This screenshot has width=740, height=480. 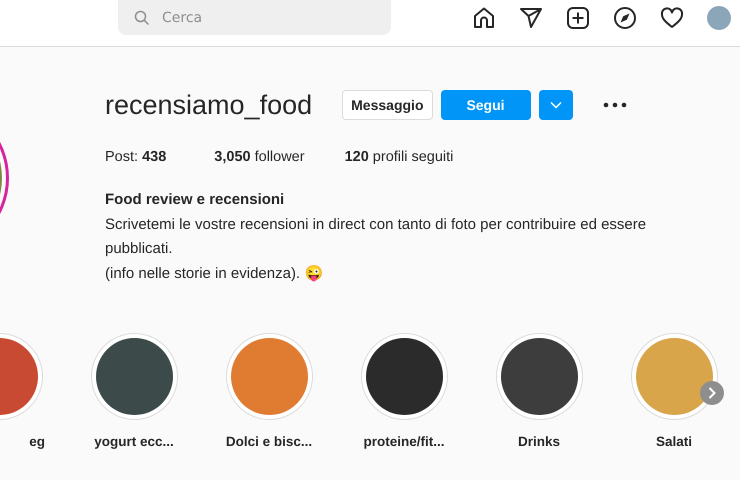 What do you see at coordinates (387, 105) in the screenshot?
I see `message-button: Messaggio` at bounding box center [387, 105].